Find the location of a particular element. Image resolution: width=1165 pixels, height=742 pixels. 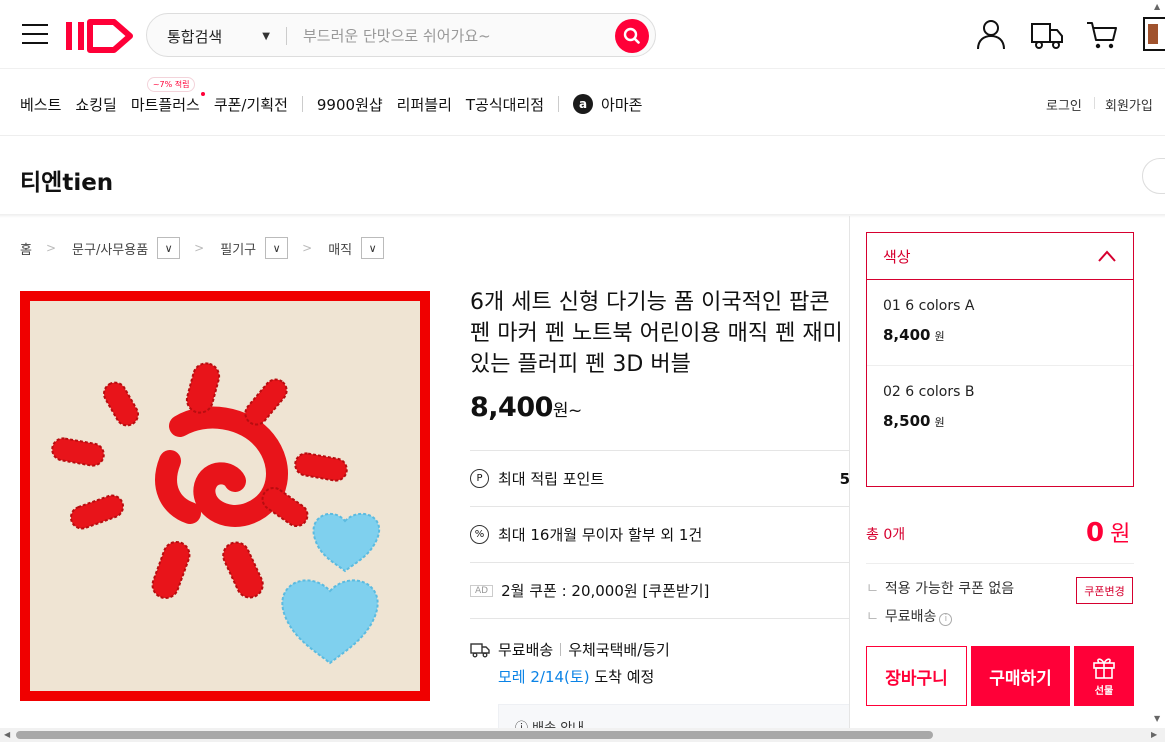

nav-item-mart-plus: 마트플러스 ~7% 적립 is located at coordinates (167, 95).